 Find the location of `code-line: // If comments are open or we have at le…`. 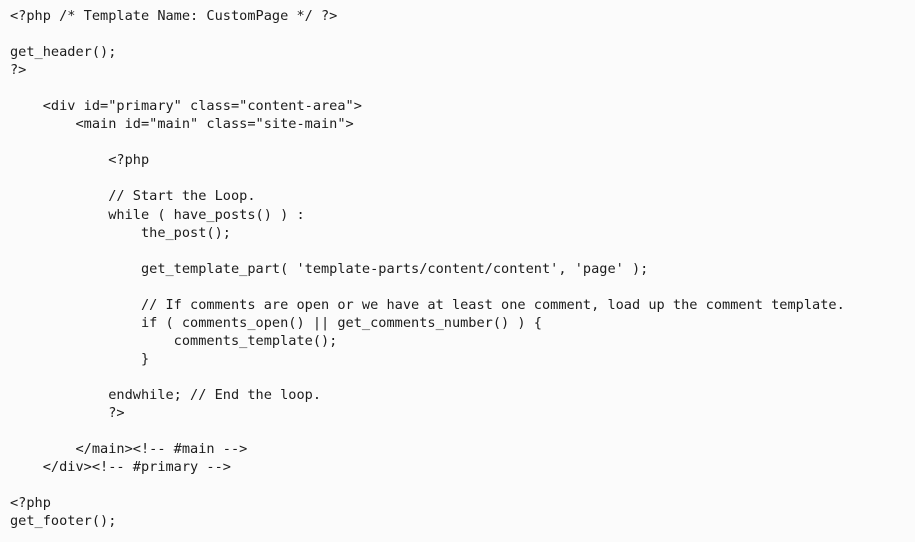

code-line: // If comments are open or we have at le… is located at coordinates (427, 304).